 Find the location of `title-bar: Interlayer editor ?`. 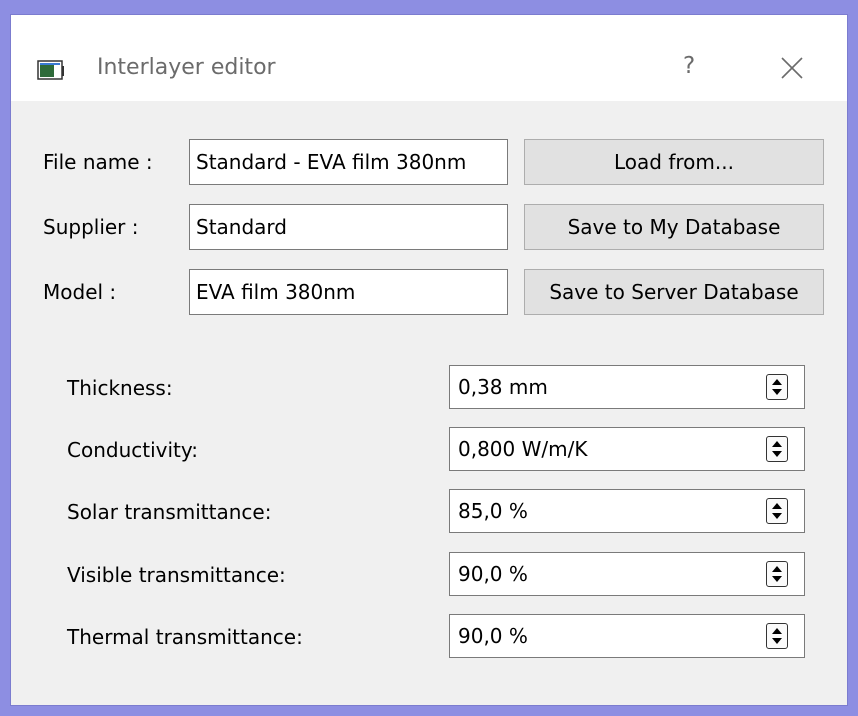

title-bar: Interlayer editor ? is located at coordinates (429, 58).